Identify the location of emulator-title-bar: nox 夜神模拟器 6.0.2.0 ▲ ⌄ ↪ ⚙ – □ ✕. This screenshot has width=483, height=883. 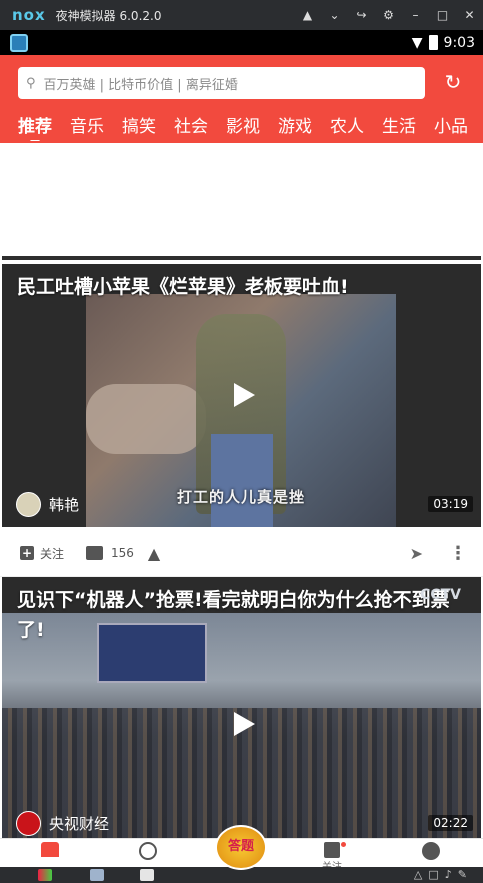
(241, 15).